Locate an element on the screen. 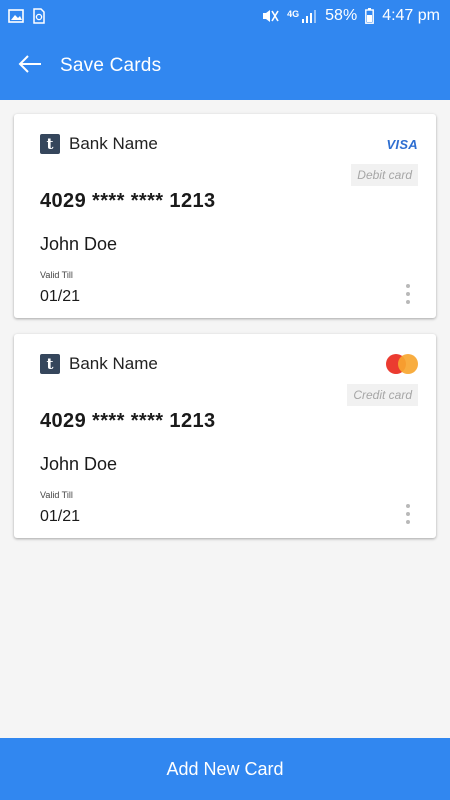 The width and height of the screenshot is (450, 800). status-left is located at coordinates (27, 16).